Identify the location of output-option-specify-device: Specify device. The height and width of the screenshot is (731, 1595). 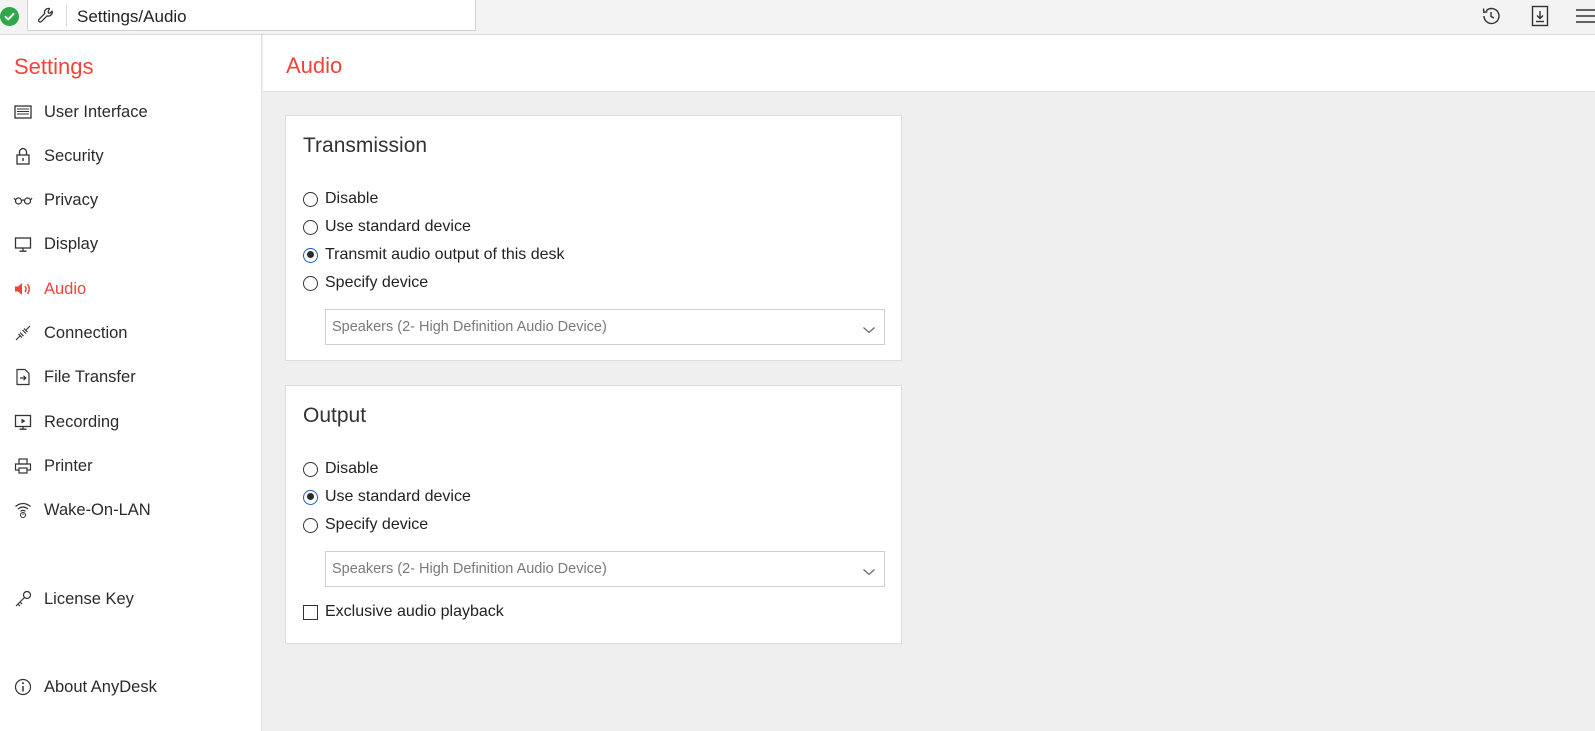
(365, 525).